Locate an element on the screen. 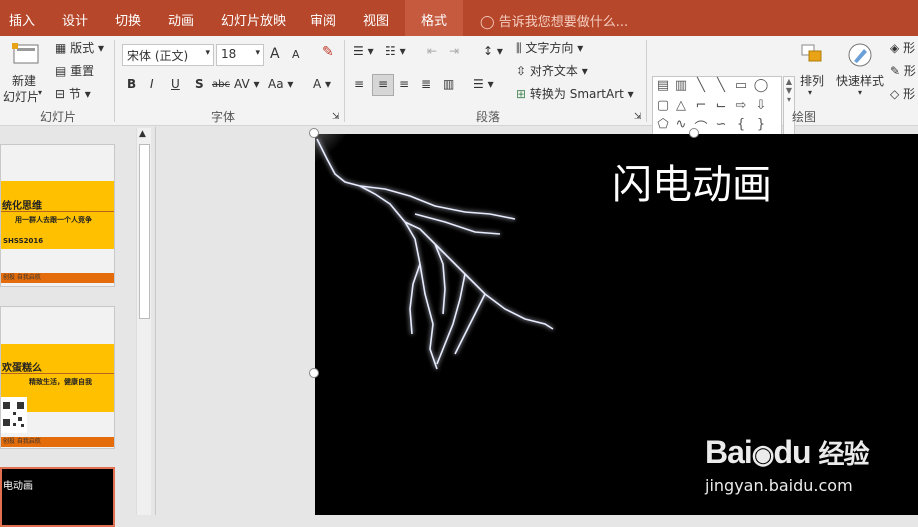 This screenshot has height=527, width=918. grow-font-icon: A is located at coordinates (275, 54).